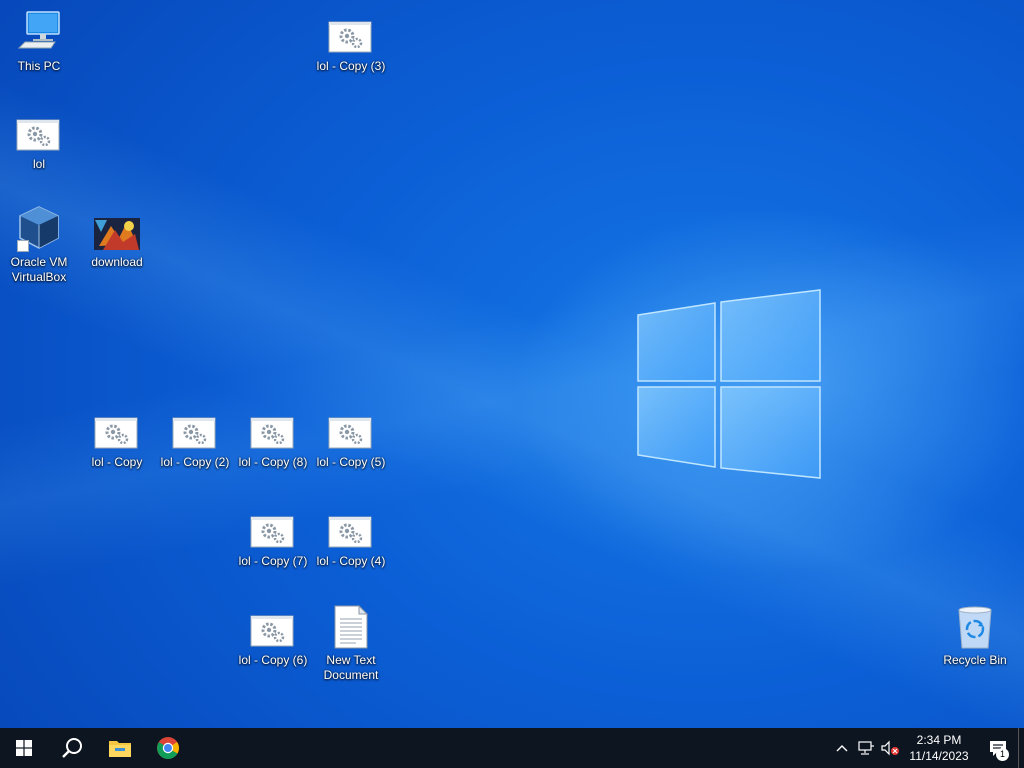  I want to click on show-hidden-icons-button, so click(842, 748).